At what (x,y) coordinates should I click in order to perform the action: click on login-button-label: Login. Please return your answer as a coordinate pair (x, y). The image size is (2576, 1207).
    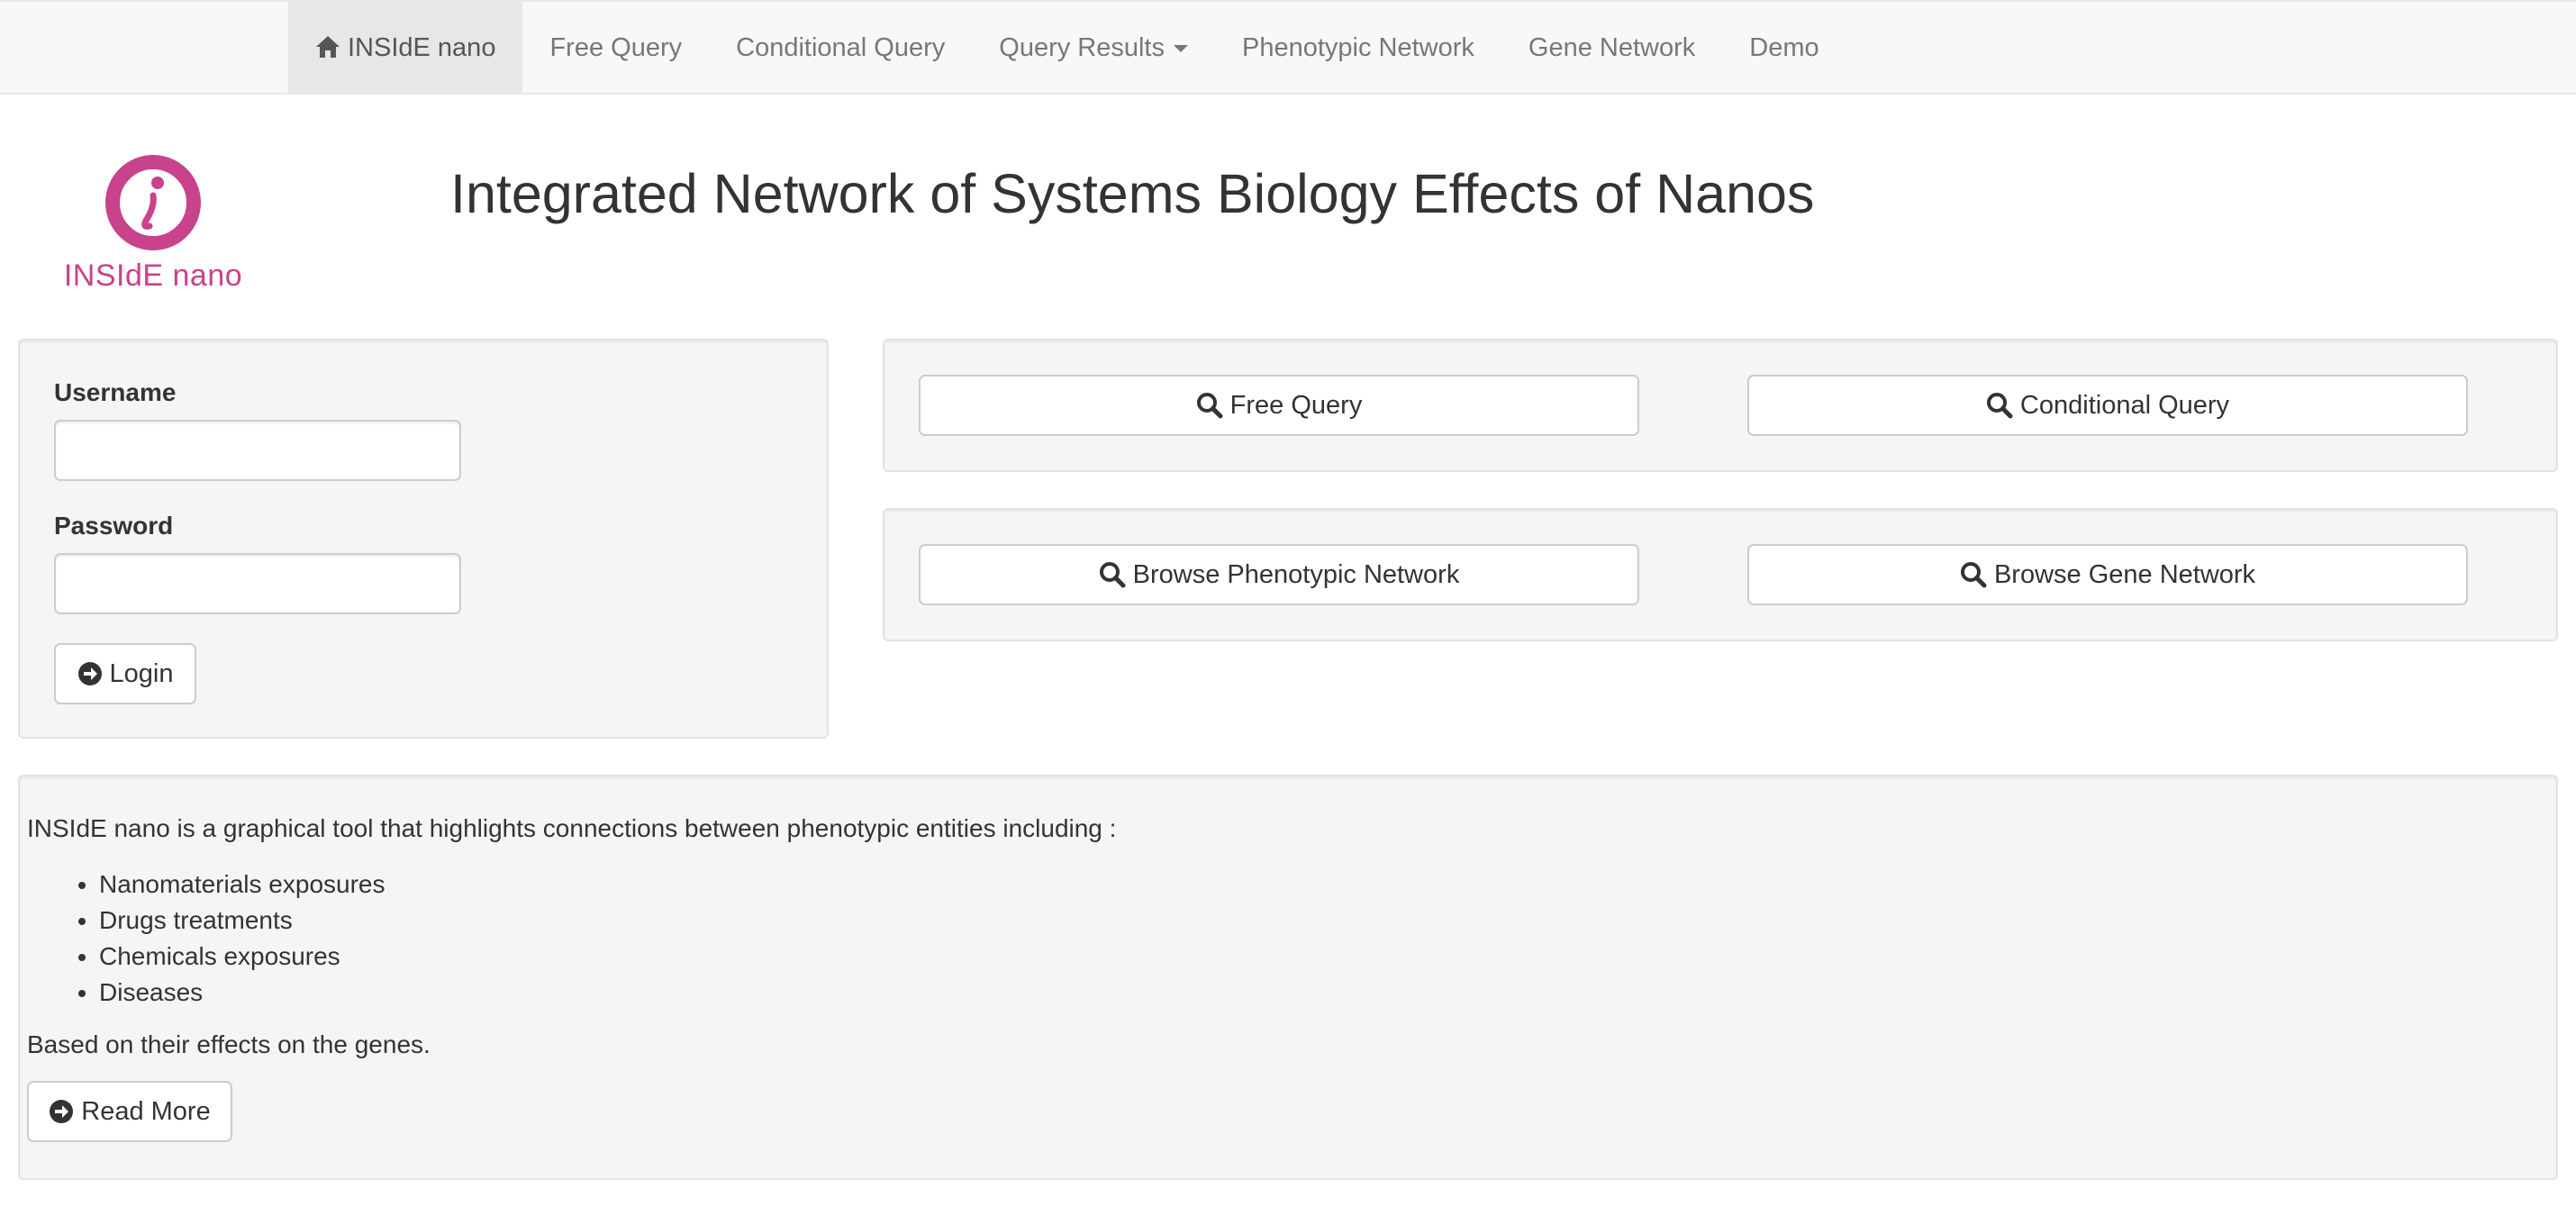
    Looking at the image, I should click on (141, 673).